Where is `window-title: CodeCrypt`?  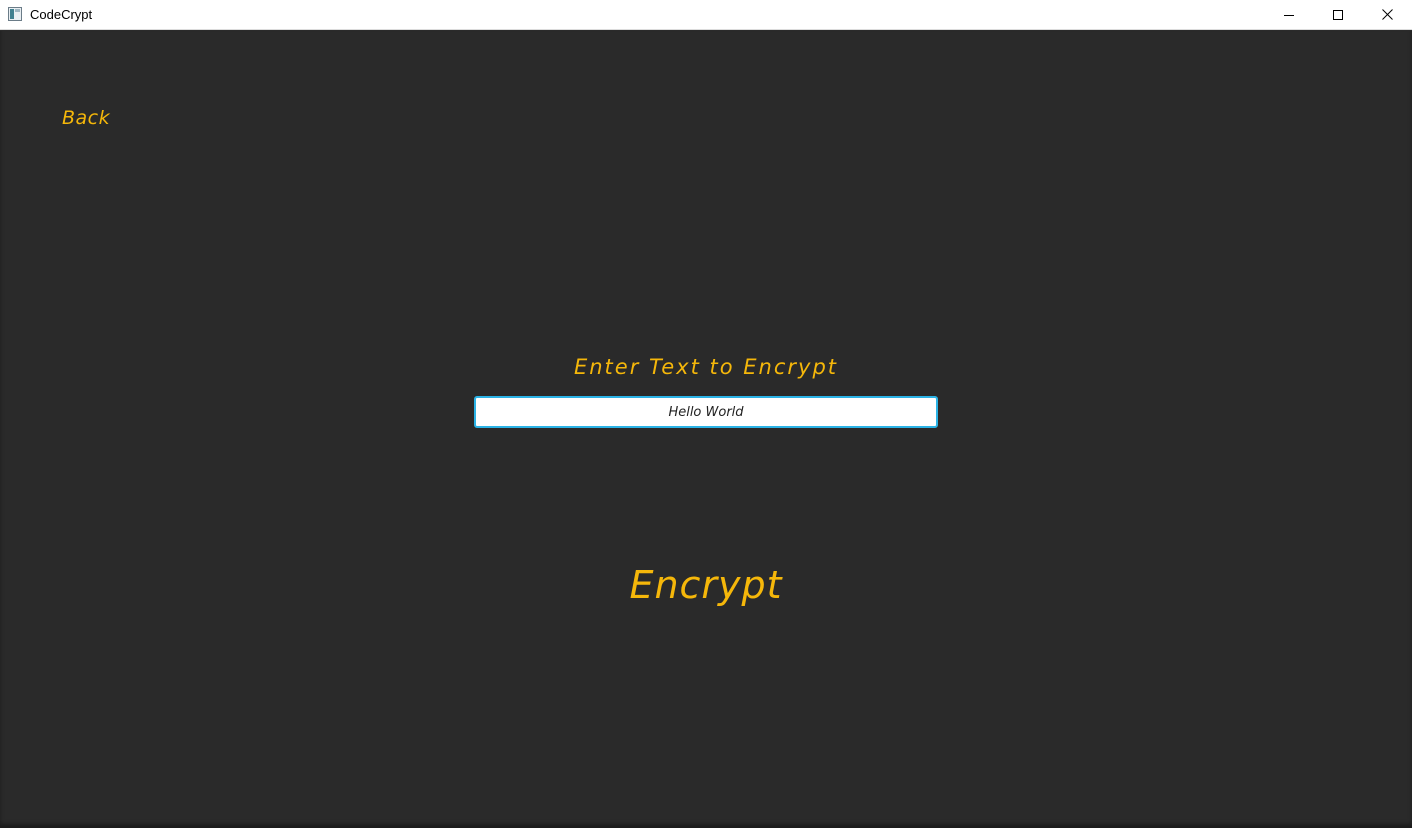
window-title: CodeCrypt is located at coordinates (61, 14).